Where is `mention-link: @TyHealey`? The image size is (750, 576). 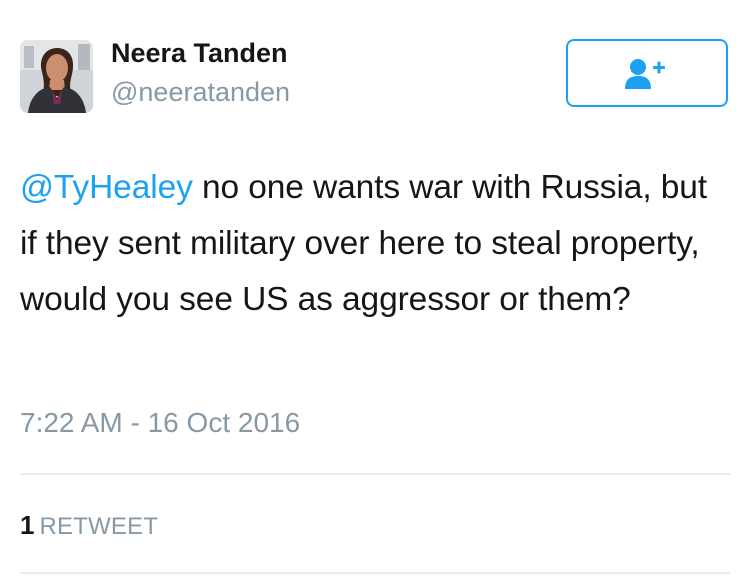 mention-link: @TyHealey is located at coordinates (106, 187).